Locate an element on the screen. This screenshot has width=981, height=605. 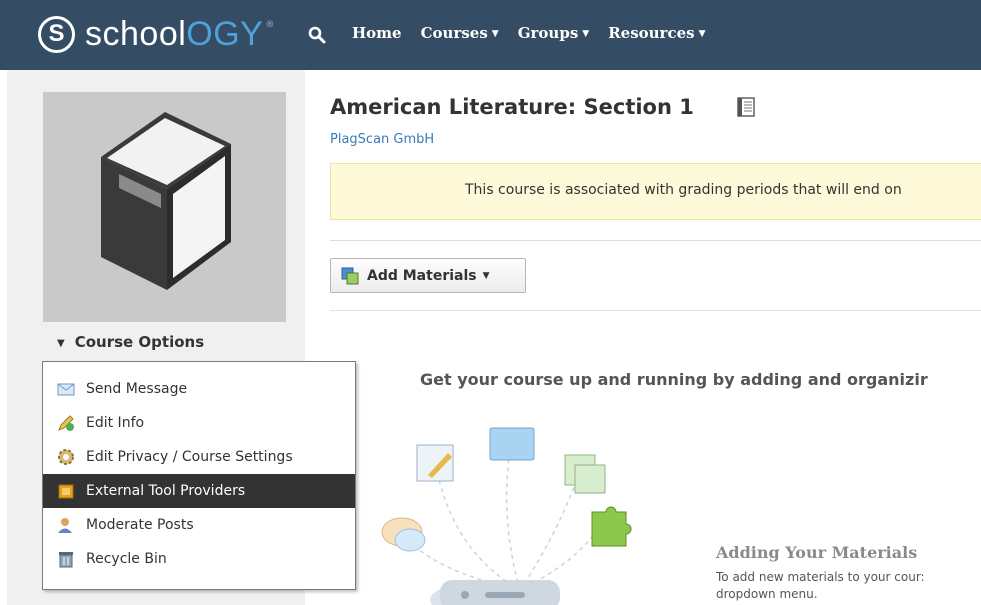
add-materials-icon is located at coordinates (350, 275).